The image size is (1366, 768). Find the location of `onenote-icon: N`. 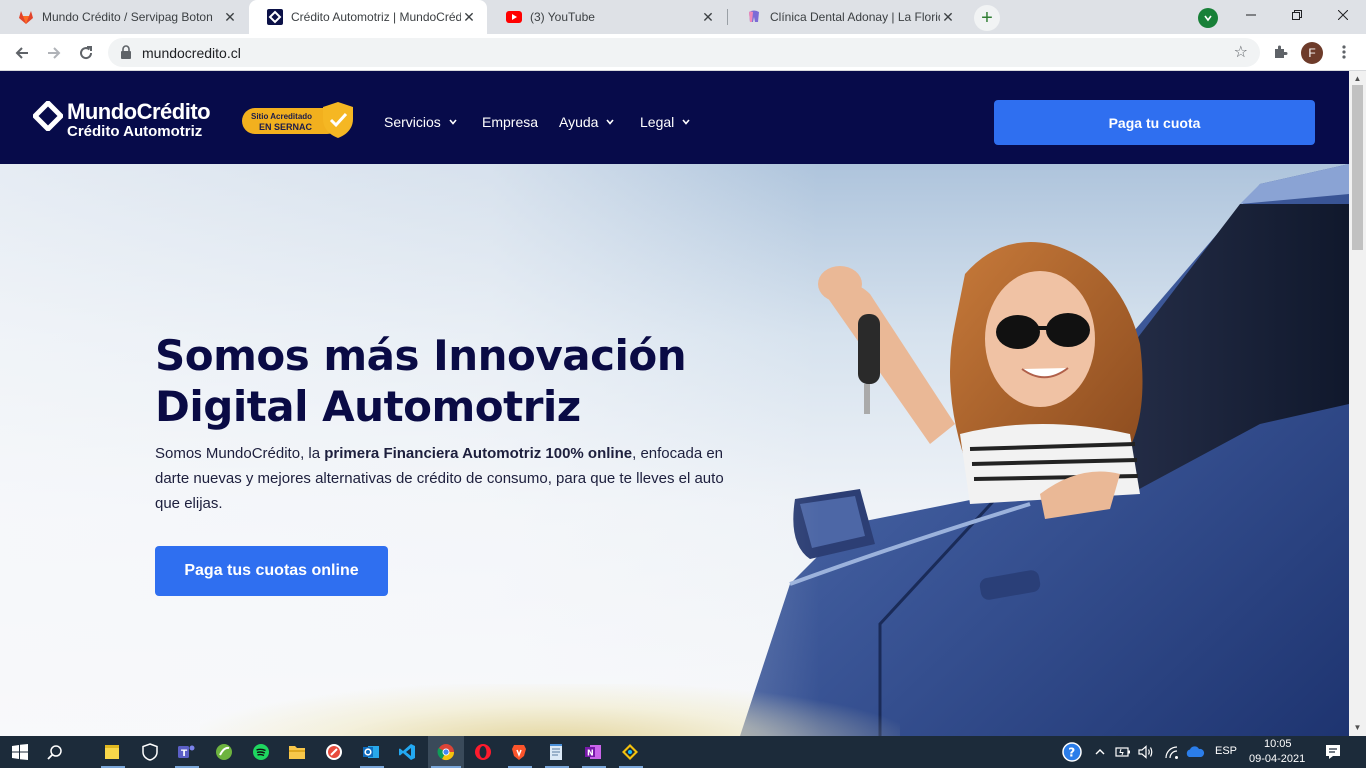

onenote-icon: N is located at coordinates (593, 752).